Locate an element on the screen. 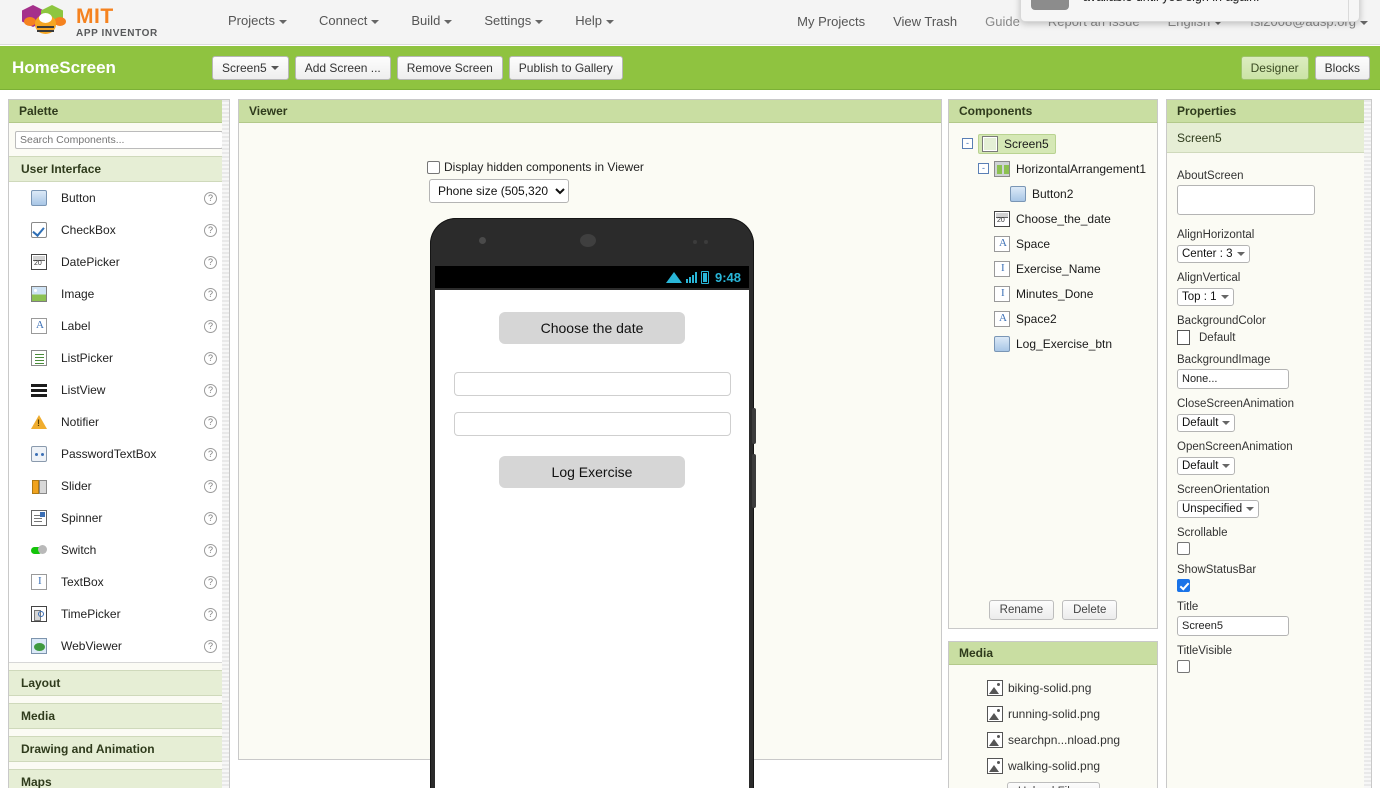 The image size is (1380, 788). palette-item-listview: ListView? is located at coordinates (119, 390).